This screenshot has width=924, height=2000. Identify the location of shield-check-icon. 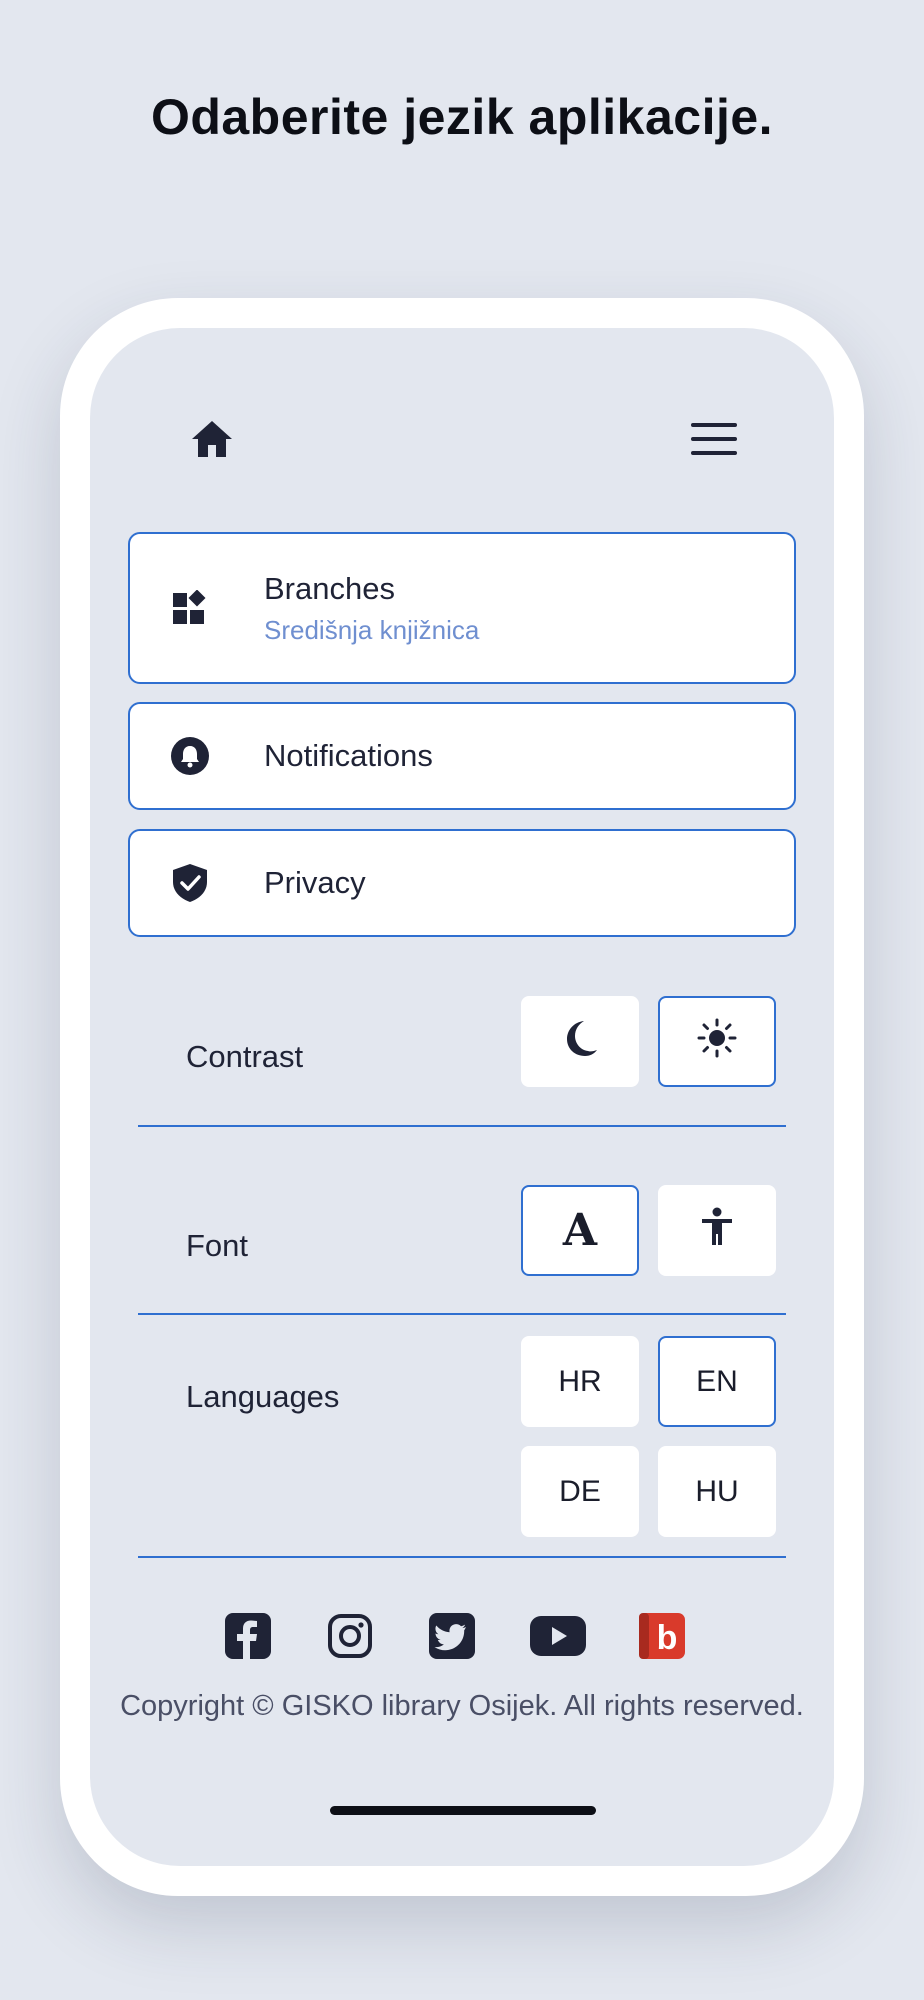
(190, 883).